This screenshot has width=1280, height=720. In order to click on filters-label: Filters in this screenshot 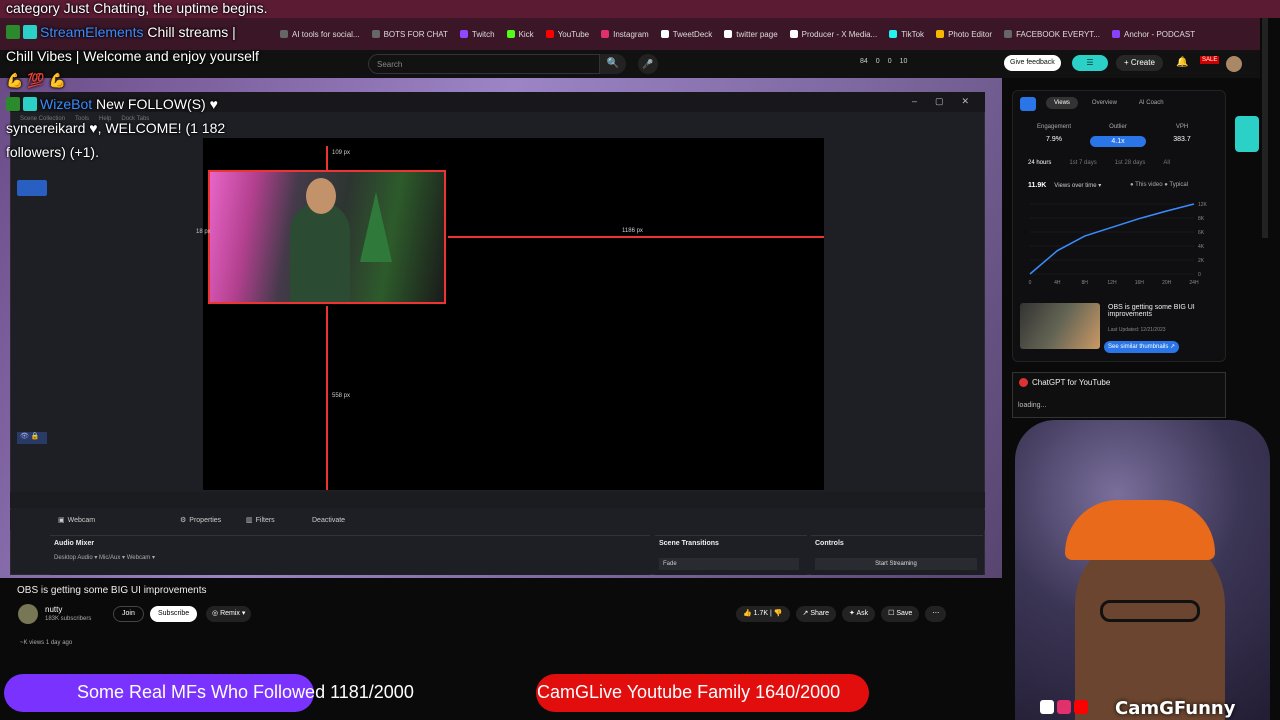, I will do `click(265, 520)`.